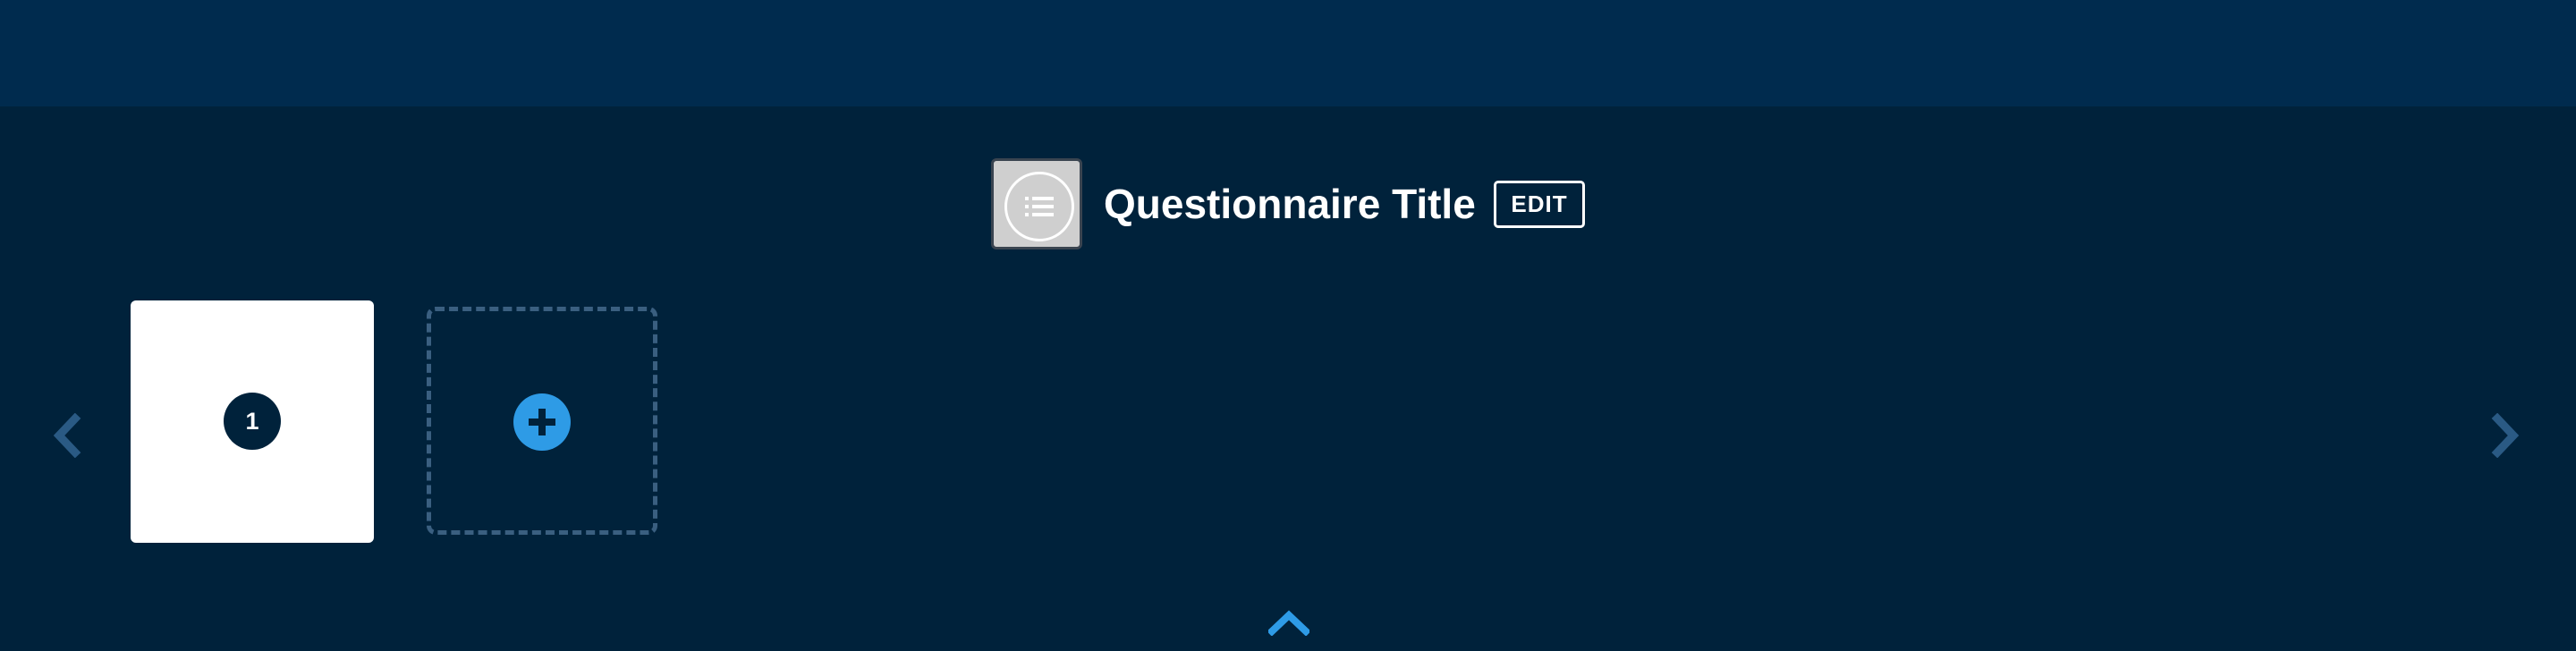 This screenshot has width=2576, height=651. Describe the element at coordinates (1039, 206) in the screenshot. I see `list-icon` at that location.